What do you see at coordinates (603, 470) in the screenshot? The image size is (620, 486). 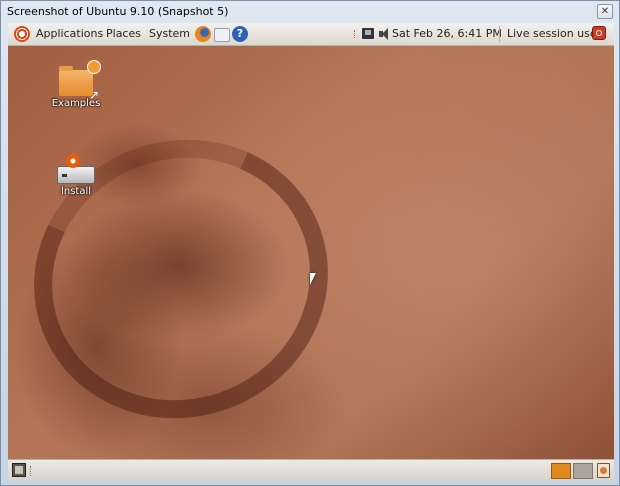 I see `trash-icon` at bounding box center [603, 470].